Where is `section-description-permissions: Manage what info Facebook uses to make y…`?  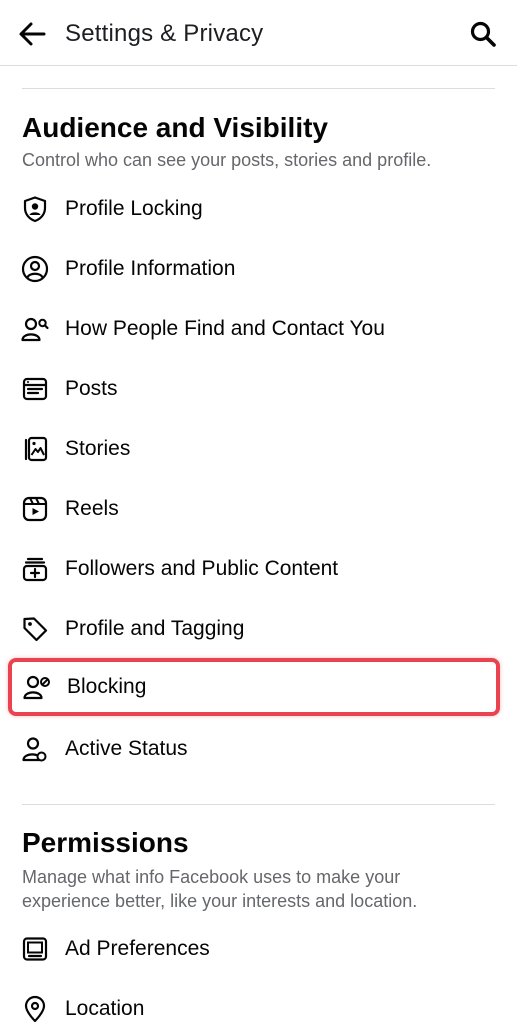
section-description-permissions: Manage what info Facebook uses to make y… is located at coordinates (220, 889).